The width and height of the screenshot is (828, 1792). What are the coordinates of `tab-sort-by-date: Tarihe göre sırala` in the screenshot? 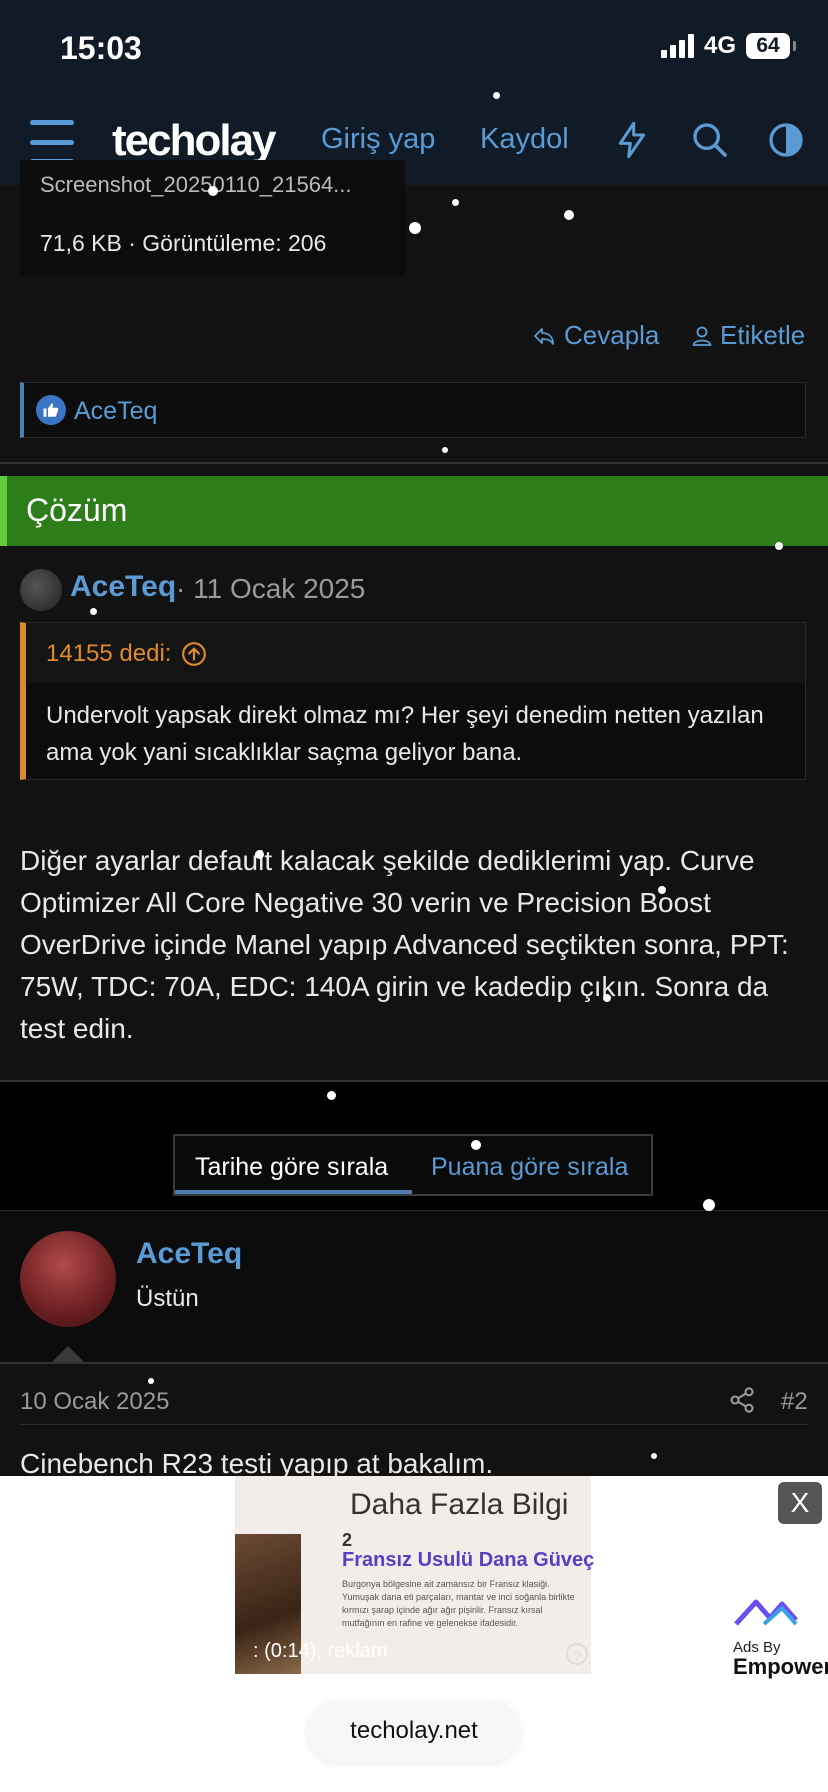 It's located at (291, 1167).